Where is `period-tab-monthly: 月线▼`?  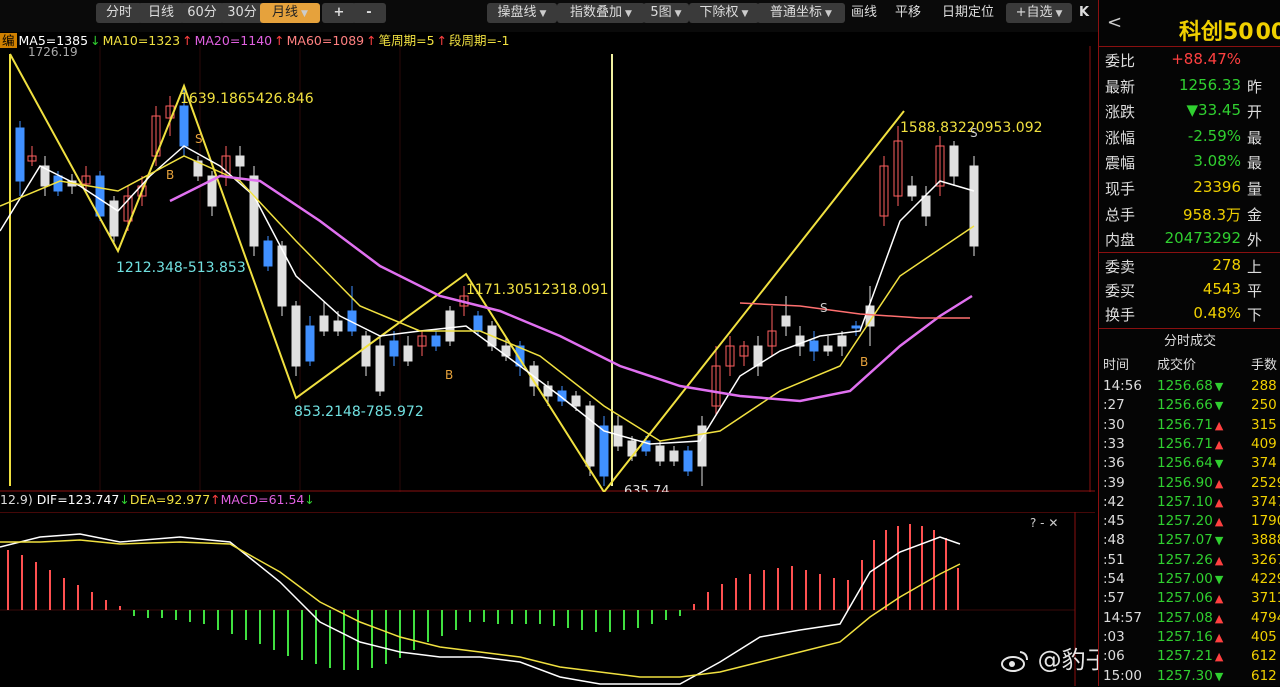 period-tab-monthly: 月线▼ is located at coordinates (290, 13).